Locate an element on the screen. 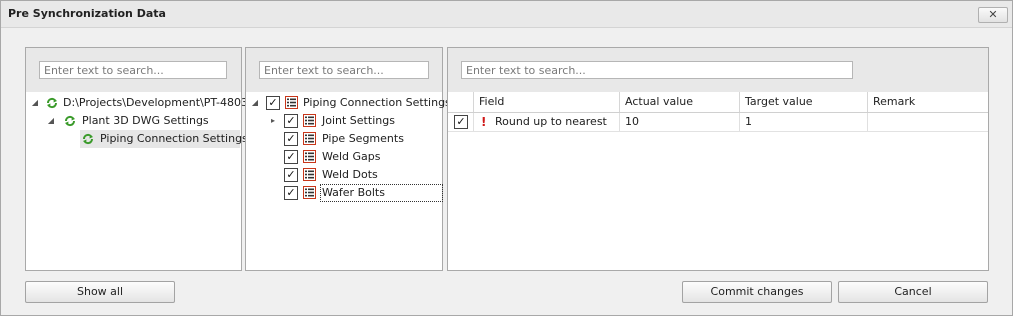 This screenshot has width=1013, height=316. source-search-bar is located at coordinates (133, 70).